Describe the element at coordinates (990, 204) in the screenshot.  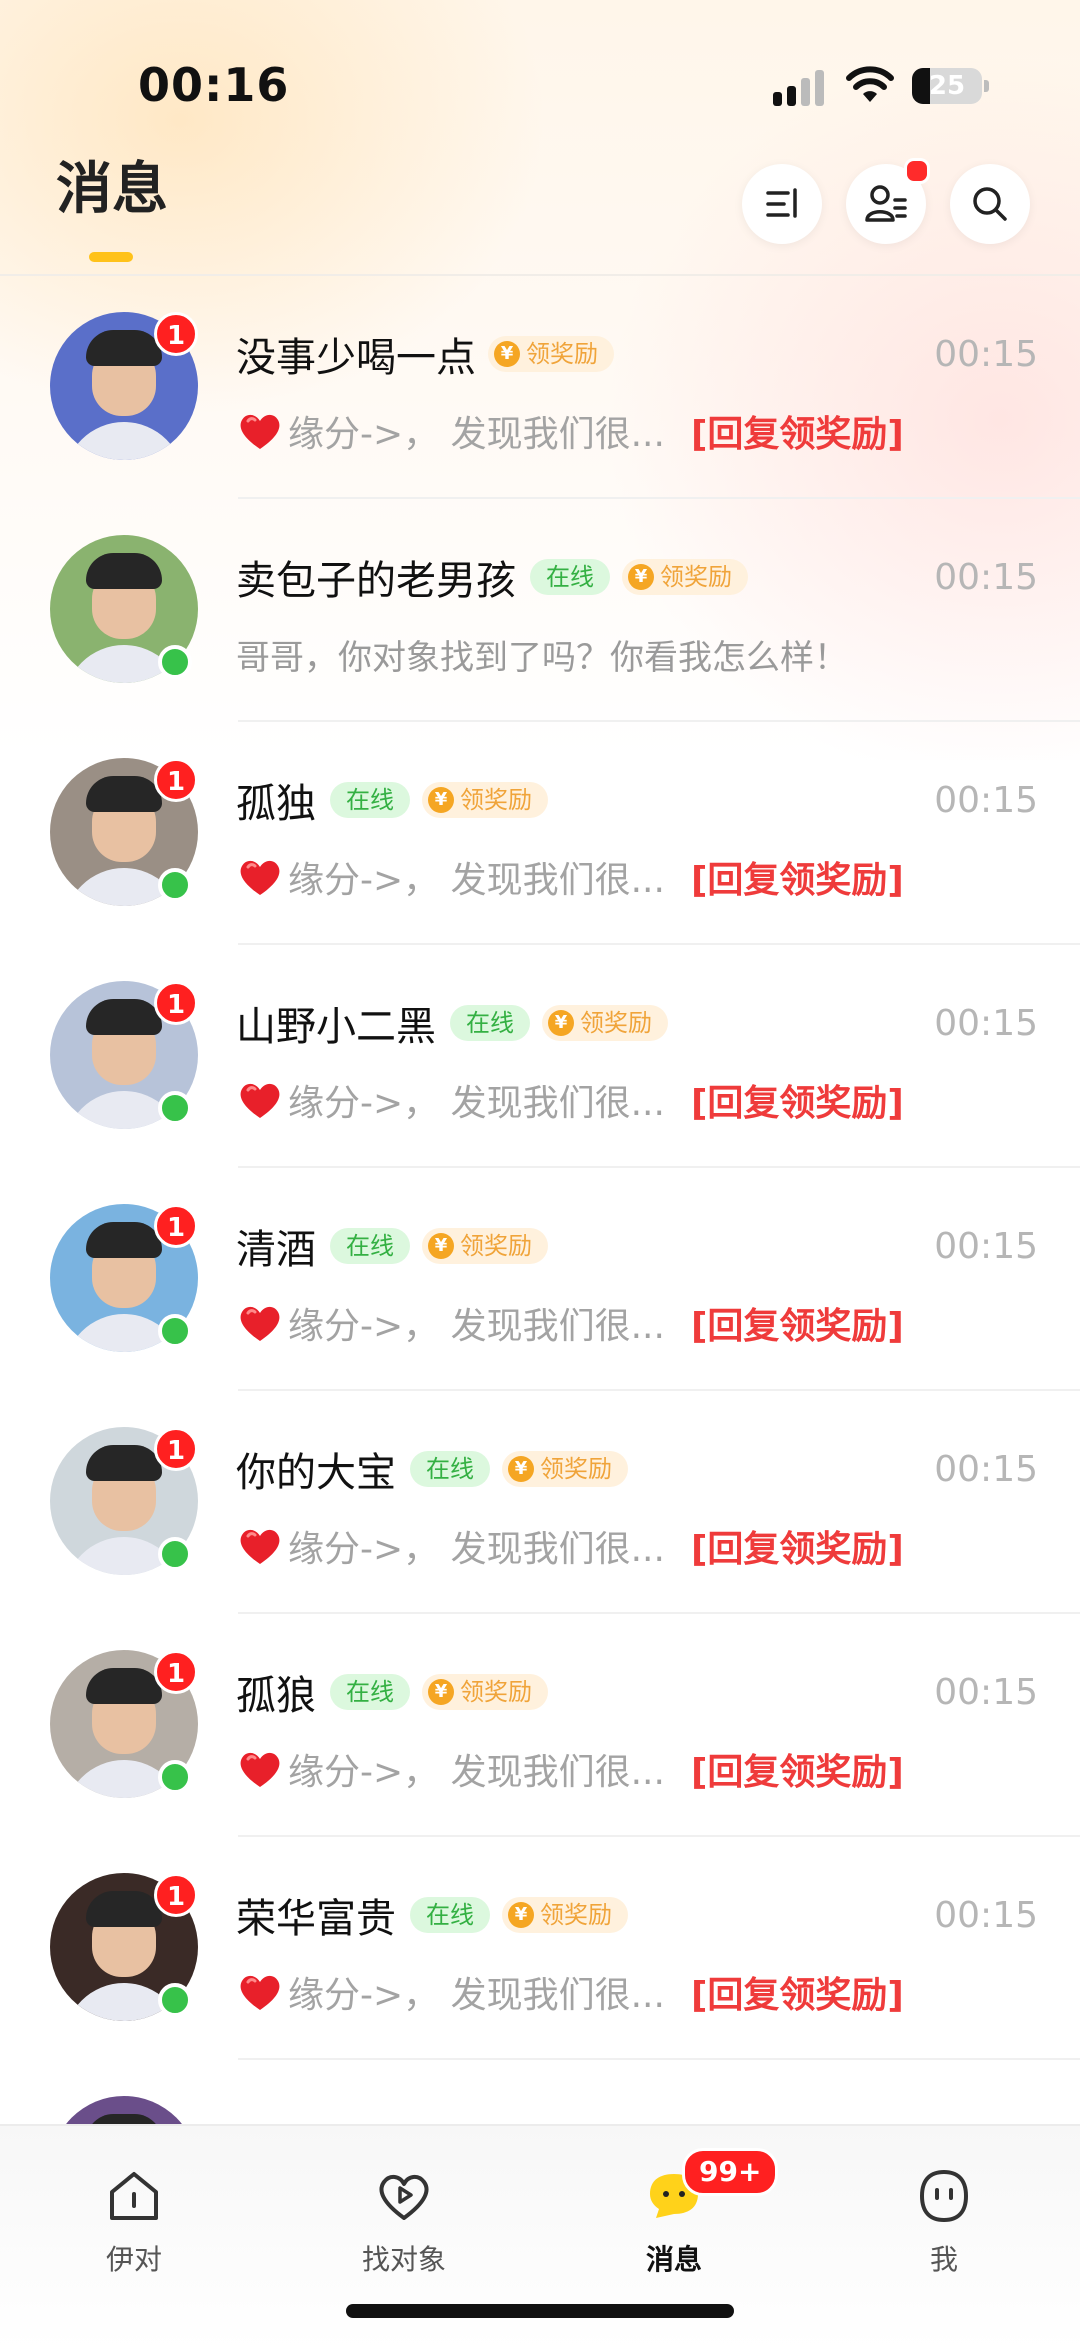
I see `search-button` at that location.